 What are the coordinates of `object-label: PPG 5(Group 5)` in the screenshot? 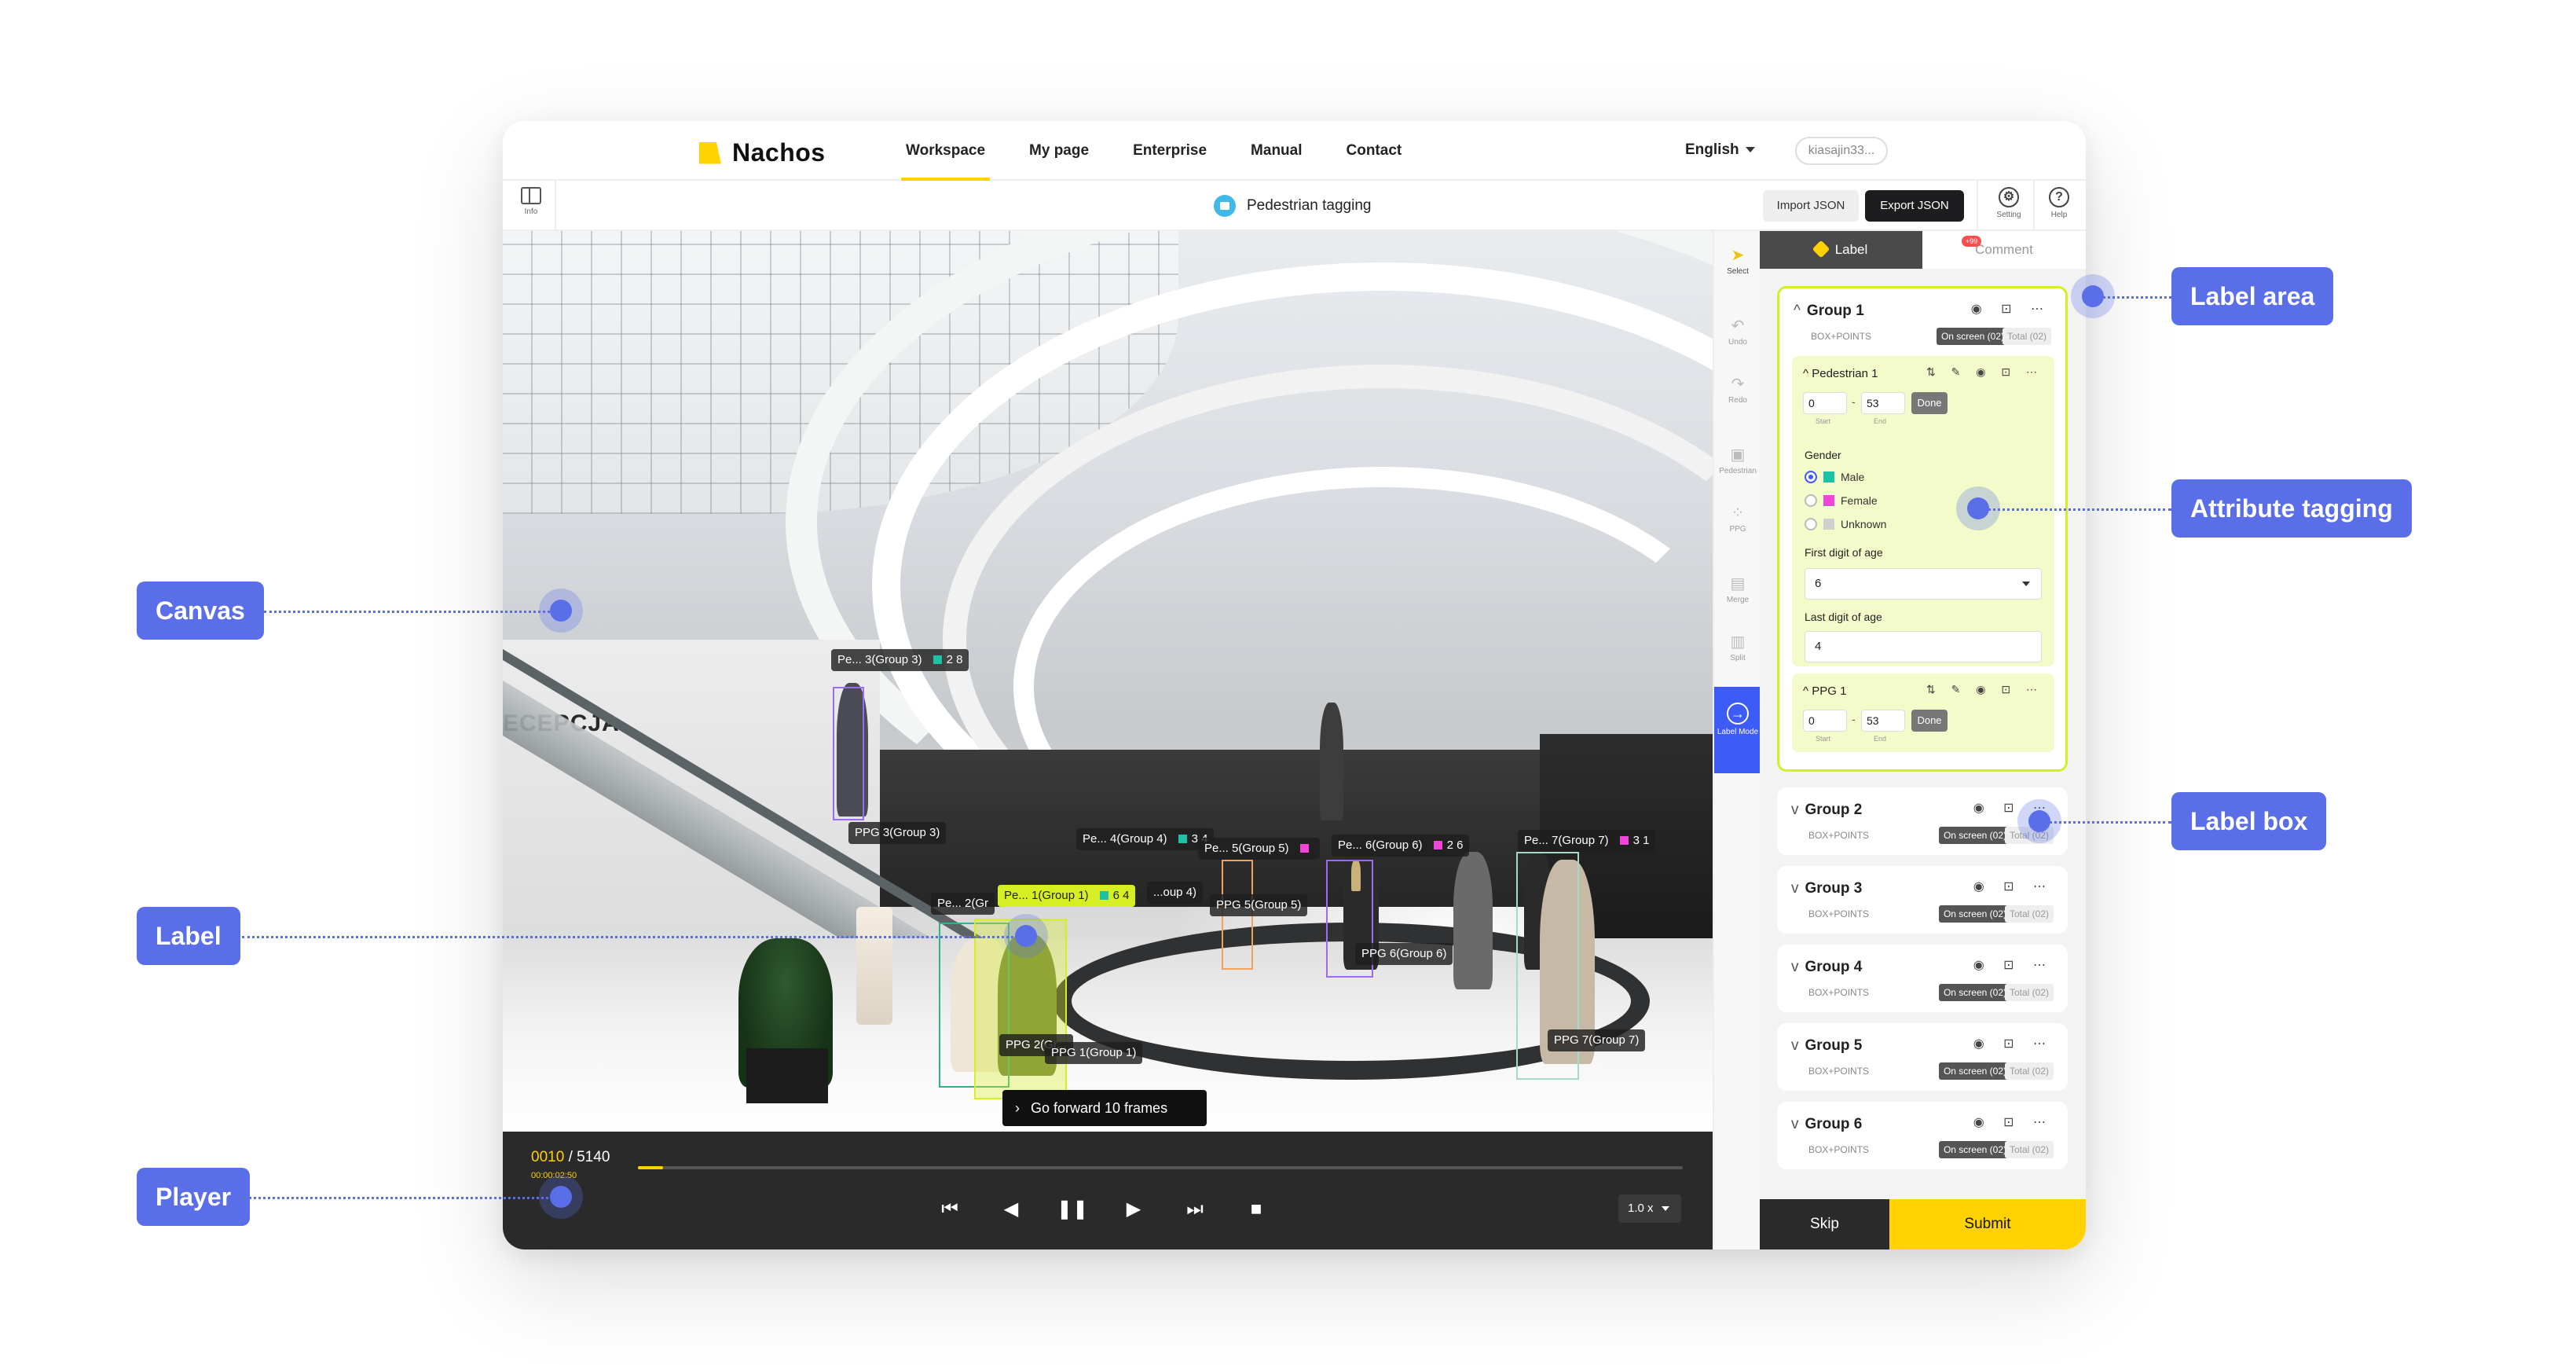 It's located at (1259, 905).